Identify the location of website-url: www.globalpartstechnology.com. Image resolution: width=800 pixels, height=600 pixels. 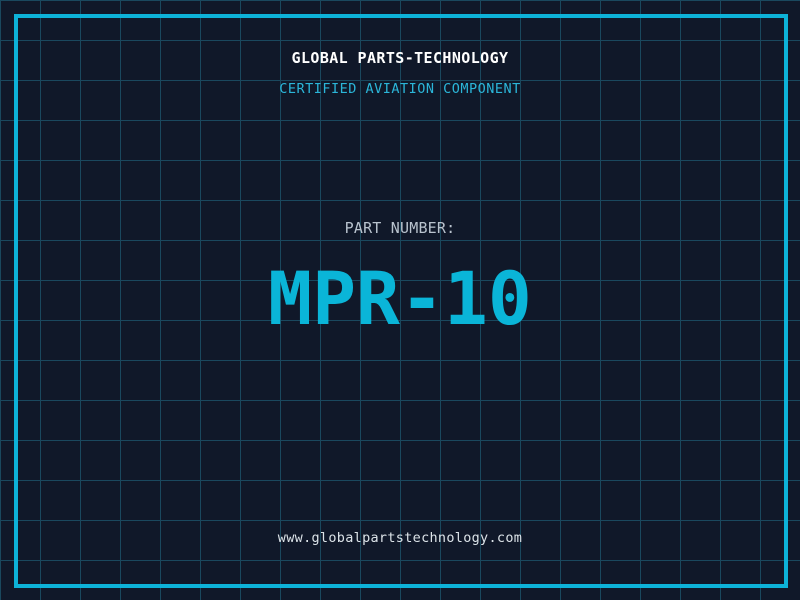
(400, 538).